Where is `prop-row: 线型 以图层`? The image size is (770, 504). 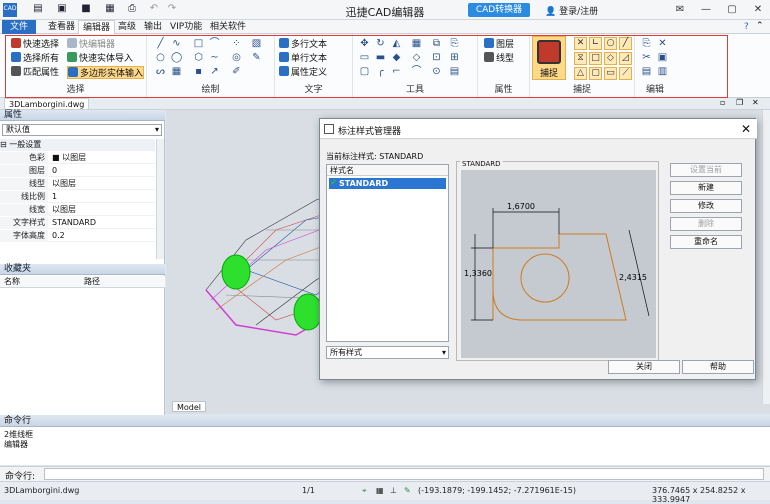
prop-row: 线型 以图层 is located at coordinates (77, 184).